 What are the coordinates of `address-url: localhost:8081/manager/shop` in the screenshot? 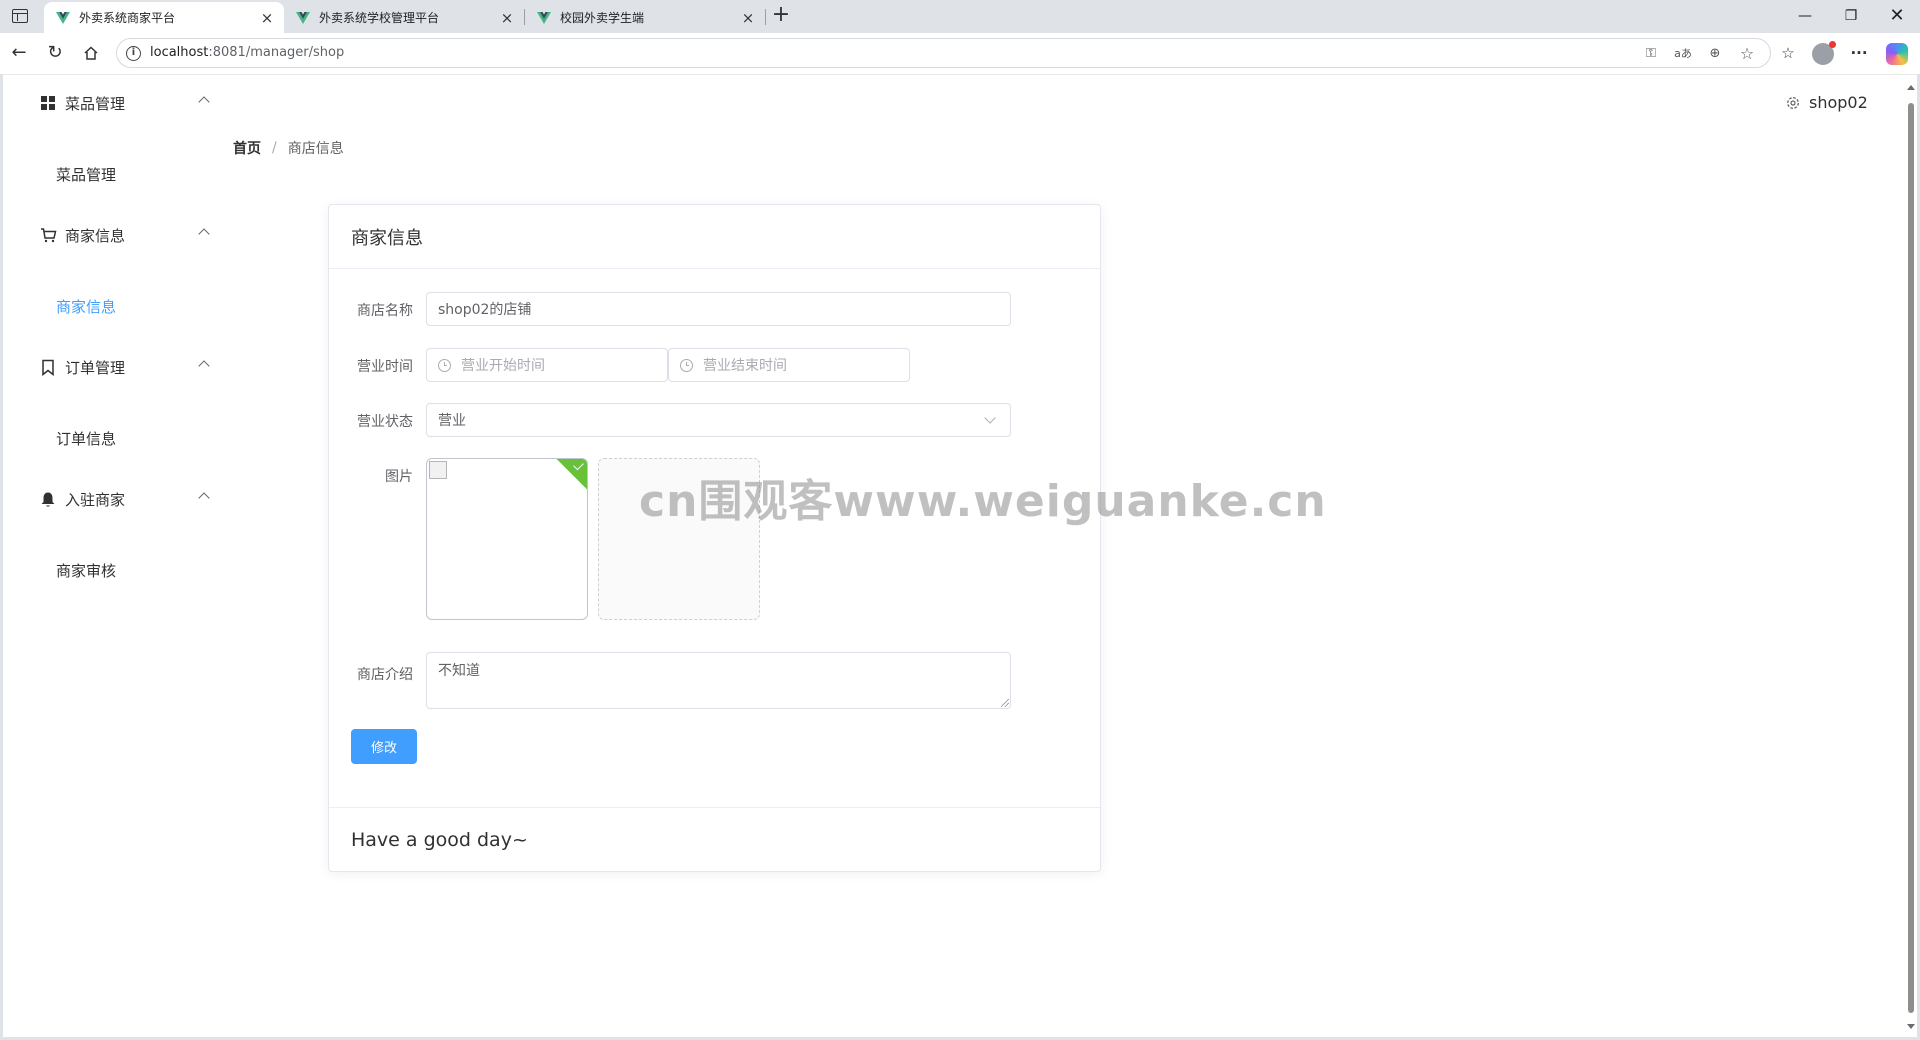 It's located at (247, 52).